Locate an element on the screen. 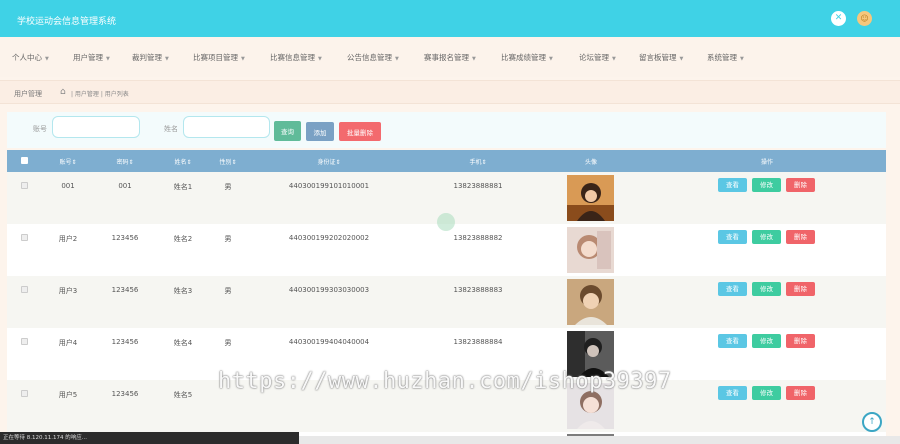  cell-phone: 13823888884 is located at coordinates (478, 342).